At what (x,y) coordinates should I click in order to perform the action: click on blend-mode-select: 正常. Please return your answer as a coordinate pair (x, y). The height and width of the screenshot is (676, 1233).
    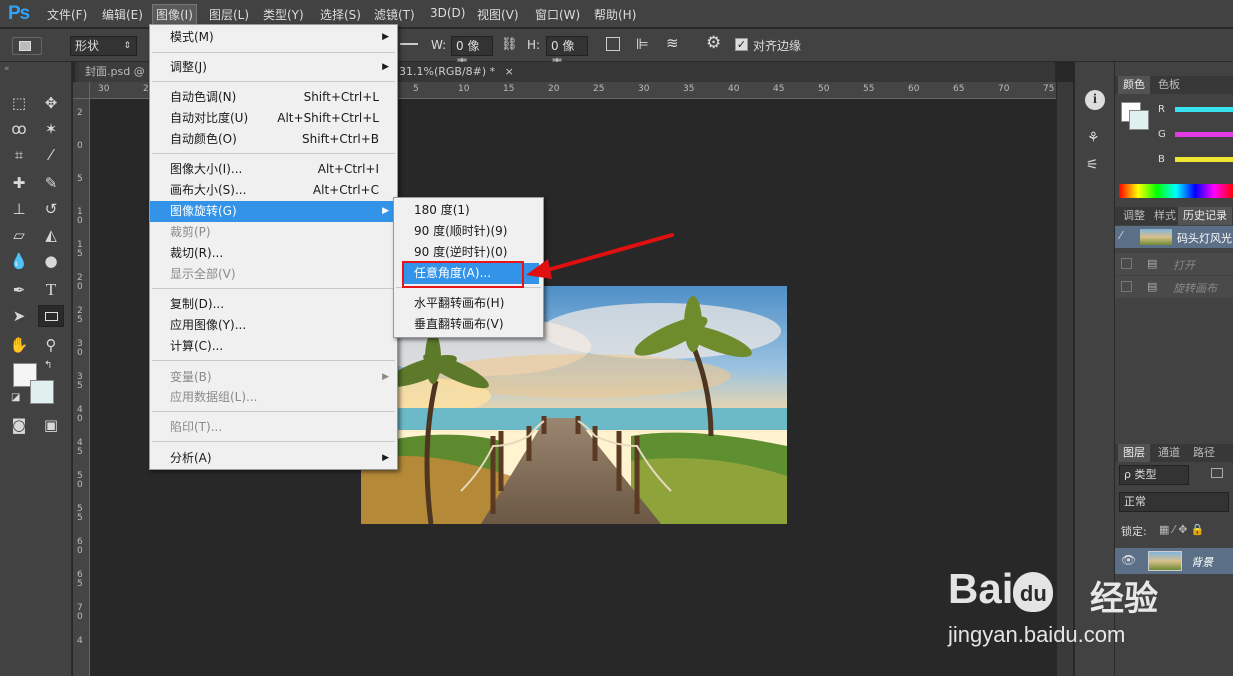
    Looking at the image, I should click on (1174, 502).